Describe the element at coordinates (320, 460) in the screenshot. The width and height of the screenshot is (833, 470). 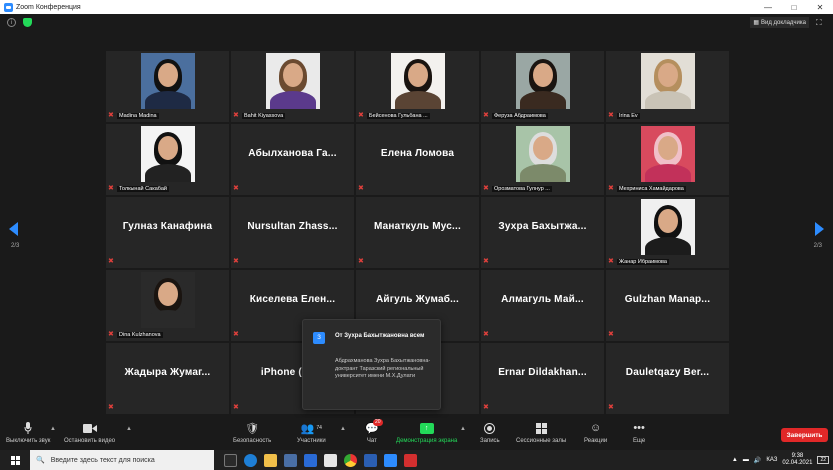
I see `taskbar-apps` at that location.